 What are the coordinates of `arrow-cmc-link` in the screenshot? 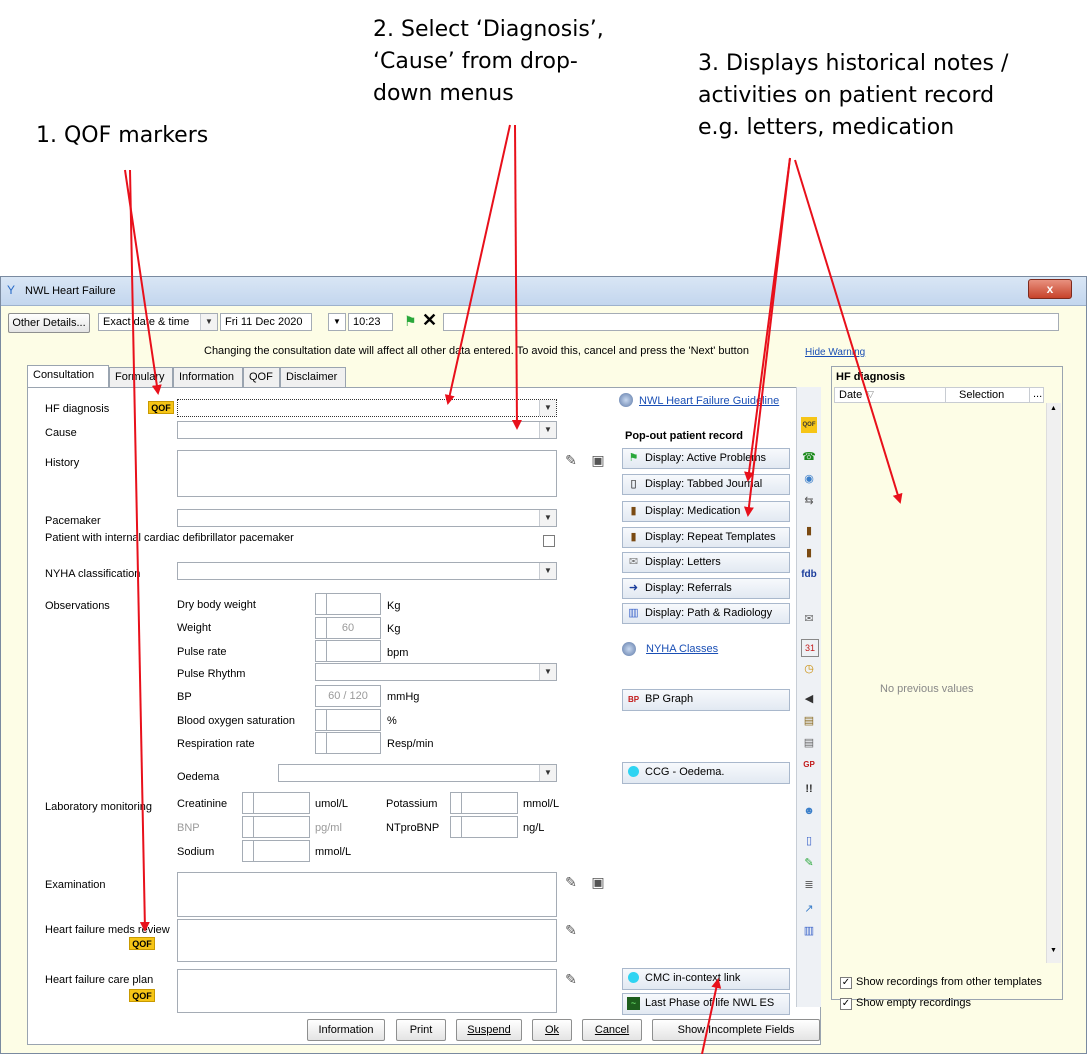 It's located at (711, 1016).